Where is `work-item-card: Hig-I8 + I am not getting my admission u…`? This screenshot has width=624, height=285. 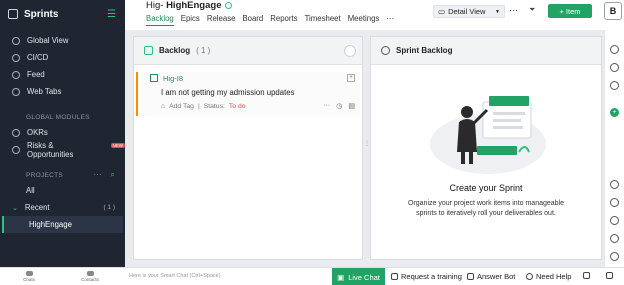
work-item-card: Hig-I8 + I am not getting my admission u… is located at coordinates (248, 94).